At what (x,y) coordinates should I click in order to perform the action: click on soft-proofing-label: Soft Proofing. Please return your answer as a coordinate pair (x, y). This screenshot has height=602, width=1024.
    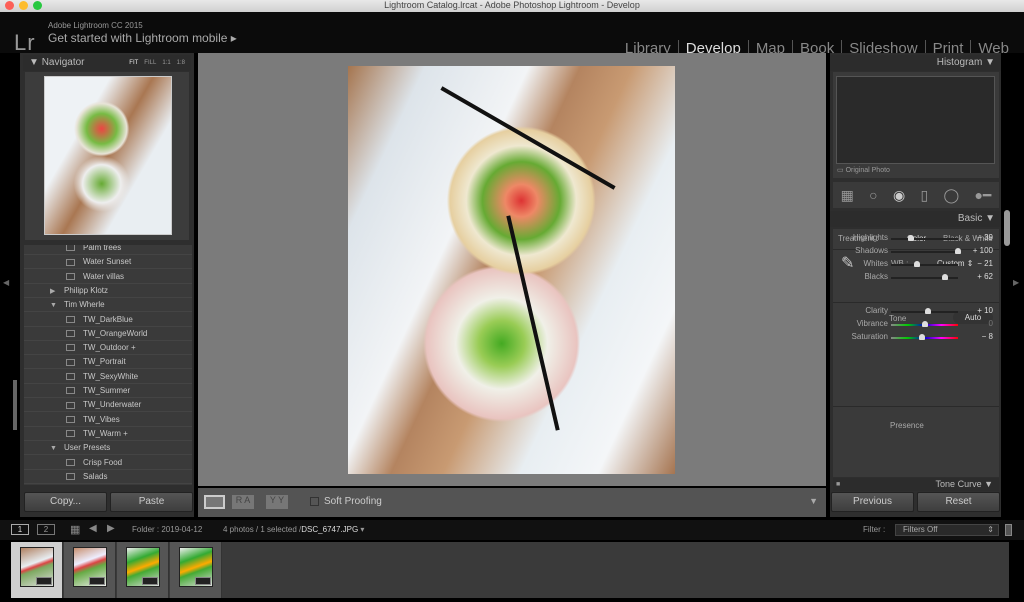
    Looking at the image, I should click on (353, 501).